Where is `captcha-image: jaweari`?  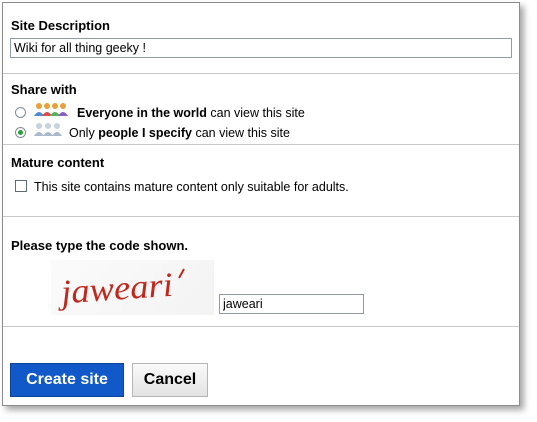
captcha-image: jaweari is located at coordinates (132, 287).